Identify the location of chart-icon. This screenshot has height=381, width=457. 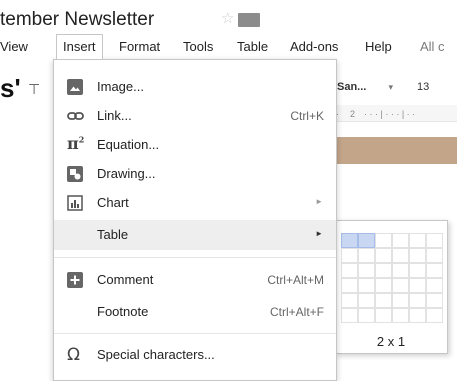
(75, 203).